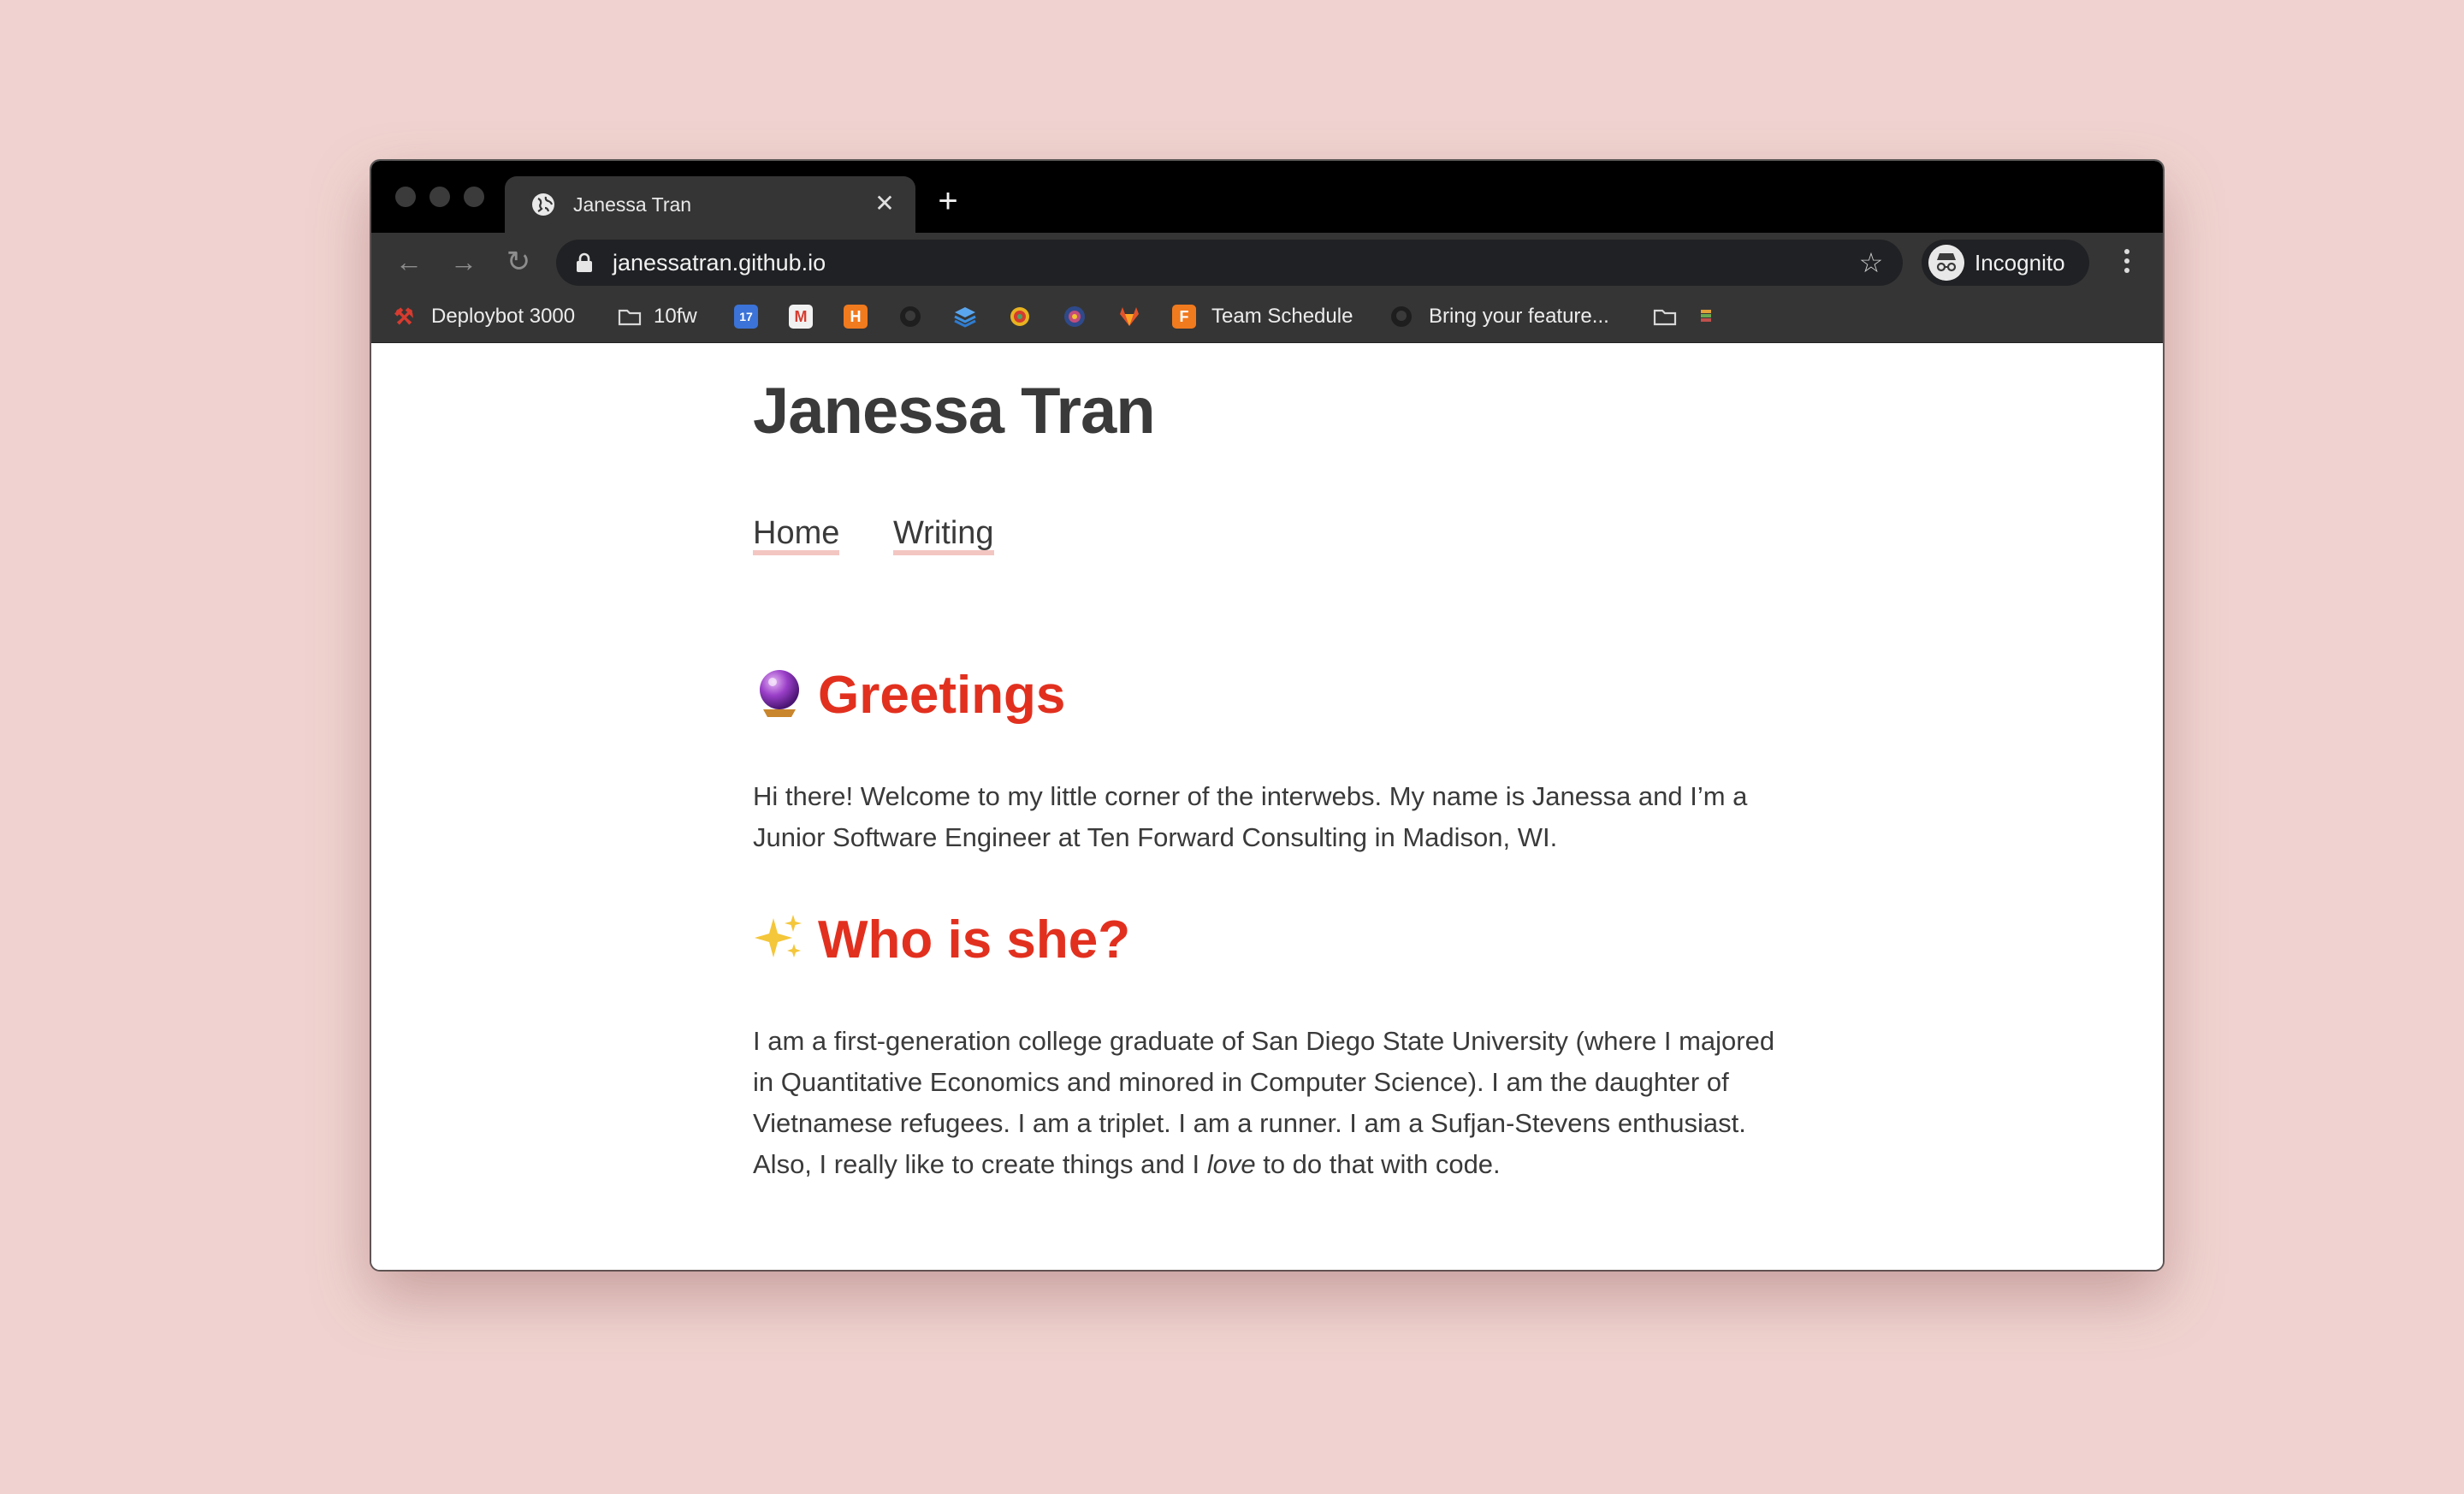 This screenshot has width=2464, height=1494. I want to click on bookmark-gmail: M, so click(801, 316).